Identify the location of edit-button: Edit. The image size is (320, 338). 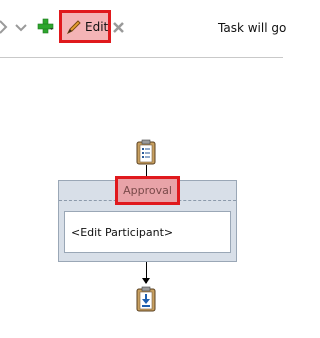
(85, 26).